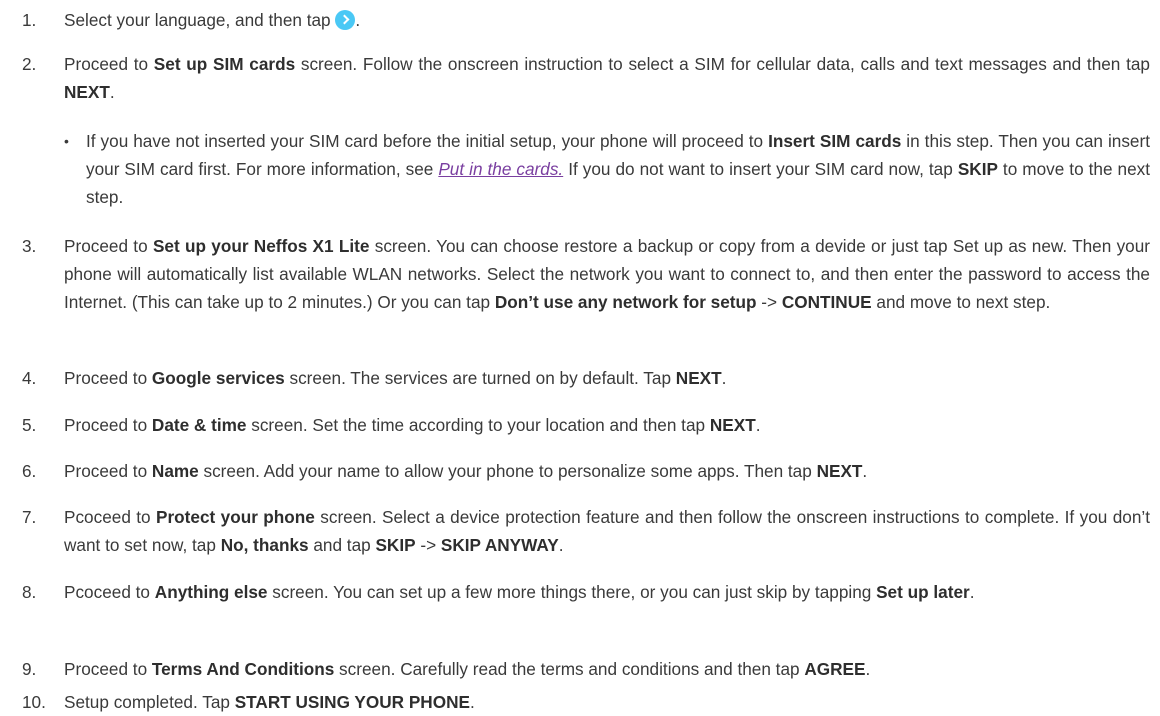 This screenshot has height=716, width=1160. What do you see at coordinates (29, 669) in the screenshot?
I see `step-number: 9.` at bounding box center [29, 669].